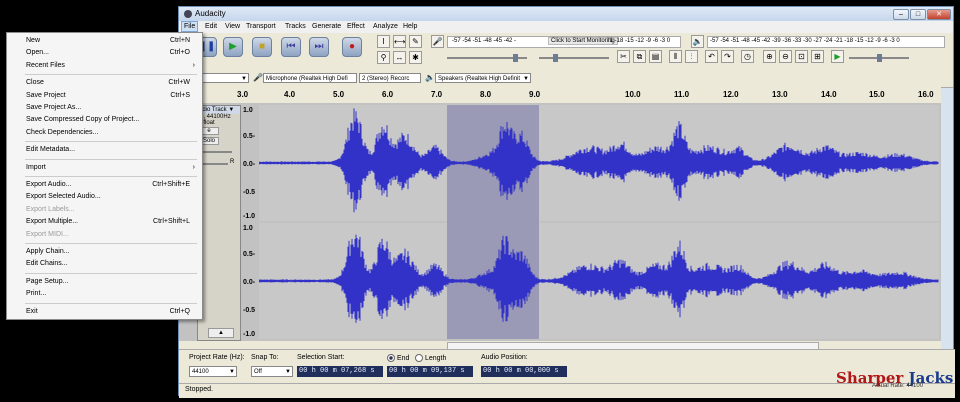 The image size is (960, 402). What do you see at coordinates (524, 371) in the screenshot?
I see `audio-position-field: 00 h 00 m 00,000 s` at bounding box center [524, 371].